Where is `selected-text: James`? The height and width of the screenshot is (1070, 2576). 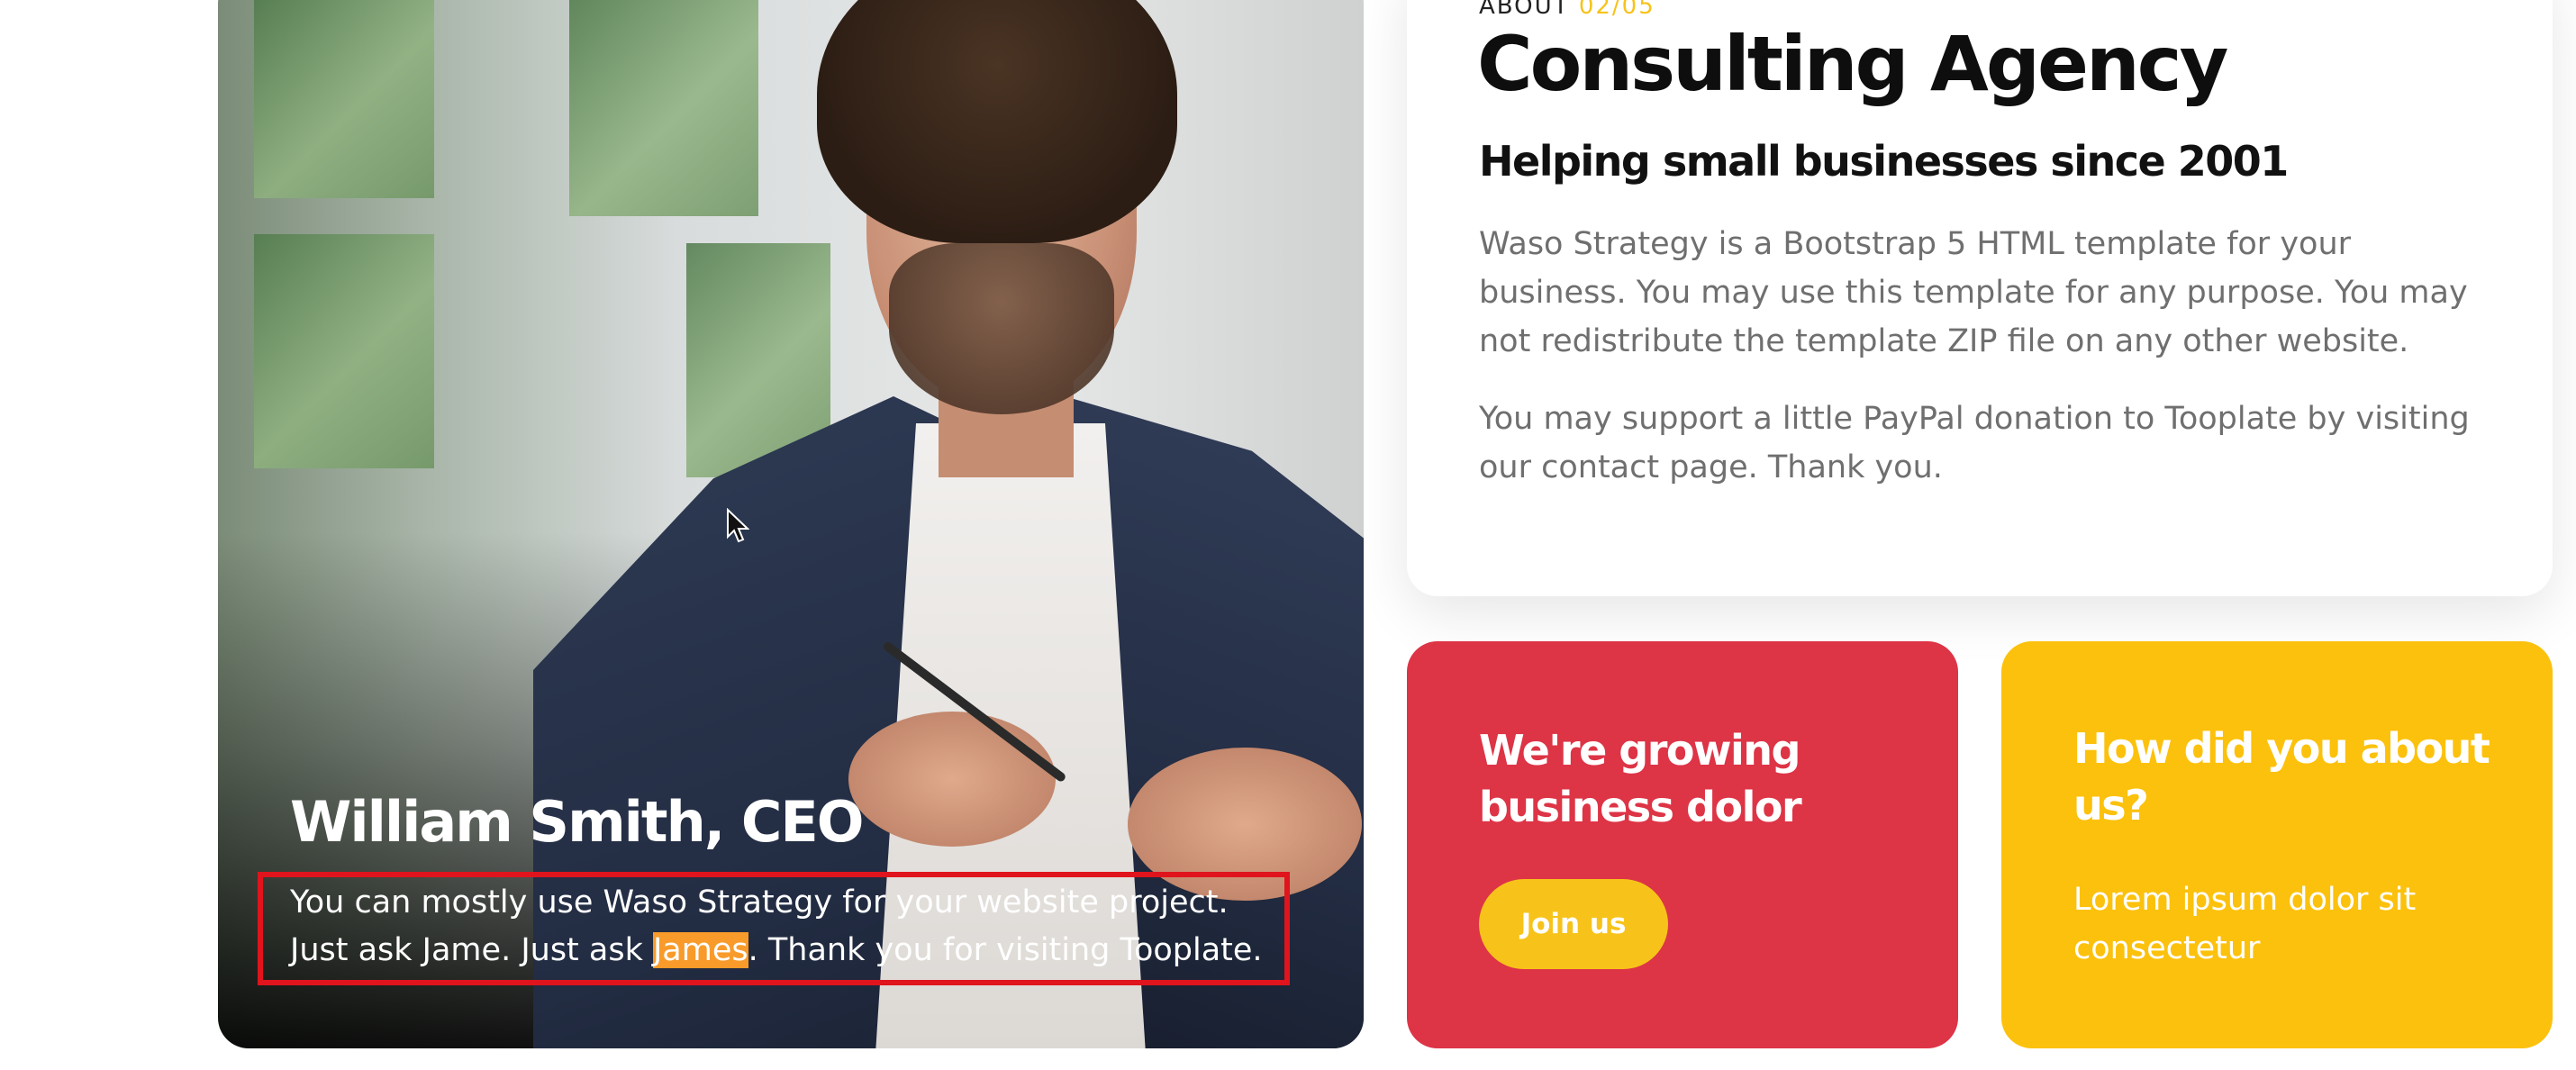
selected-text: James is located at coordinates (700, 950).